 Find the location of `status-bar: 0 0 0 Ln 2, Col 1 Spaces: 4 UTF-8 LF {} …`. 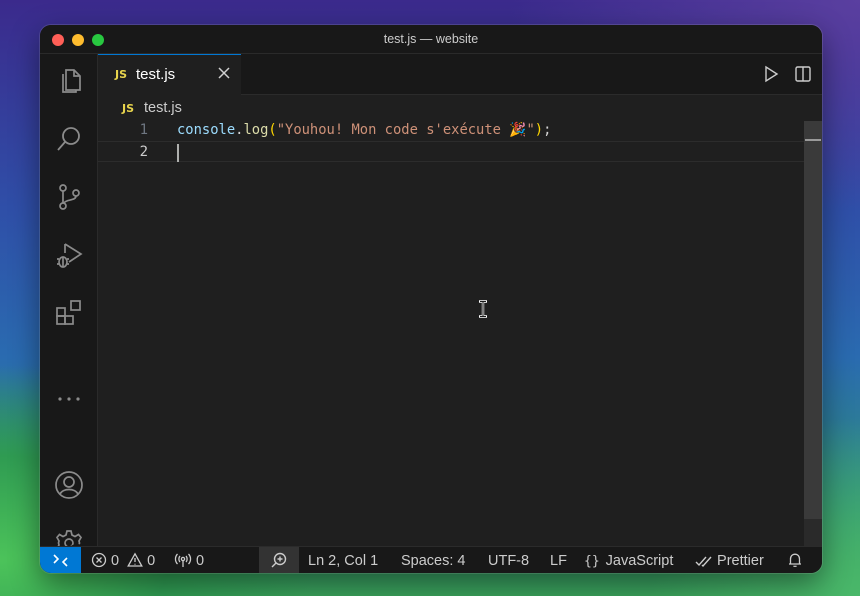

status-bar: 0 0 0 Ln 2, Col 1 Spaces: 4 UTF-8 LF {} … is located at coordinates (431, 559).